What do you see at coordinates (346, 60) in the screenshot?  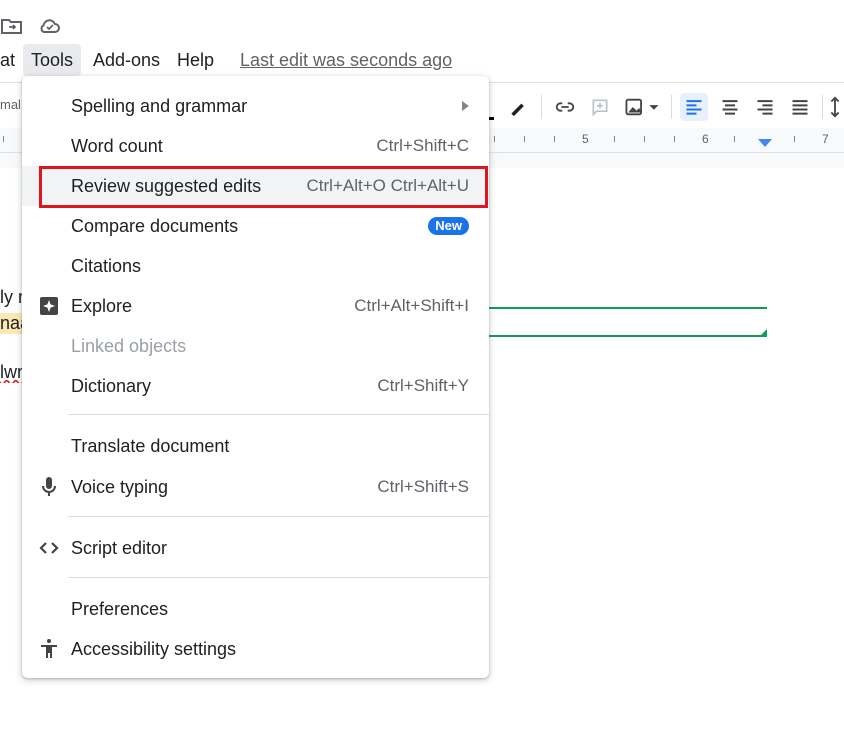 I see `last-edit-link: Last edit was seconds ago` at bounding box center [346, 60].